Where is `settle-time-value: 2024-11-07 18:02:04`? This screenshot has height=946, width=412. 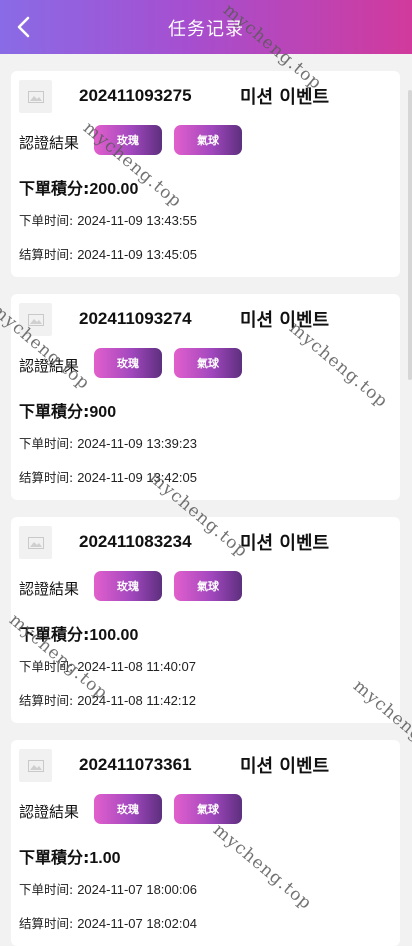 settle-time-value: 2024-11-07 18:02:04 is located at coordinates (137, 923).